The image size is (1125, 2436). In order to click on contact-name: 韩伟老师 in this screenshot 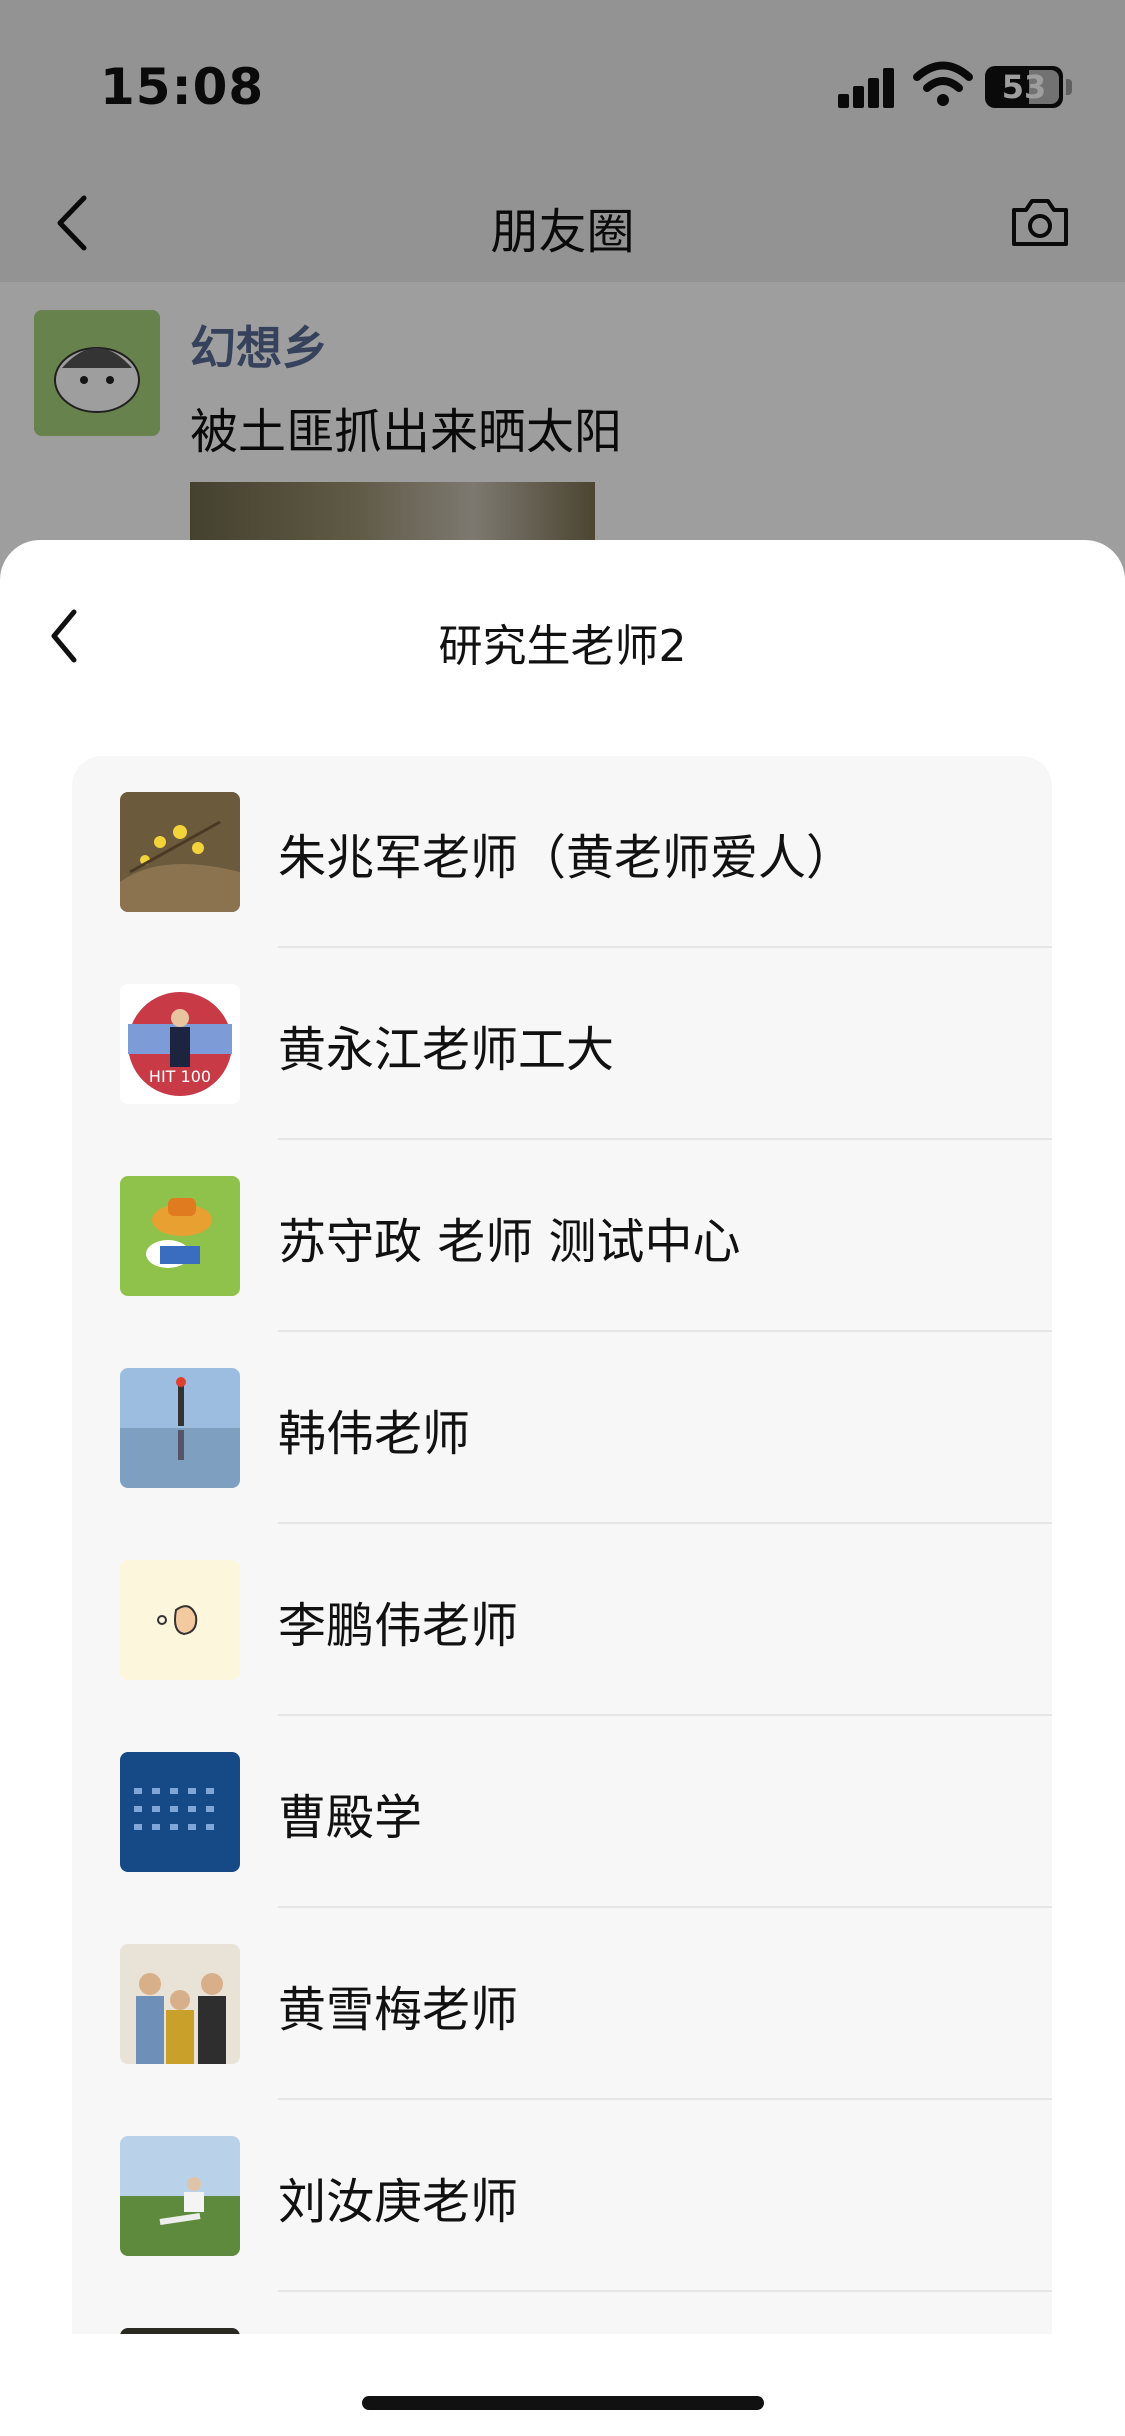, I will do `click(374, 1434)`.